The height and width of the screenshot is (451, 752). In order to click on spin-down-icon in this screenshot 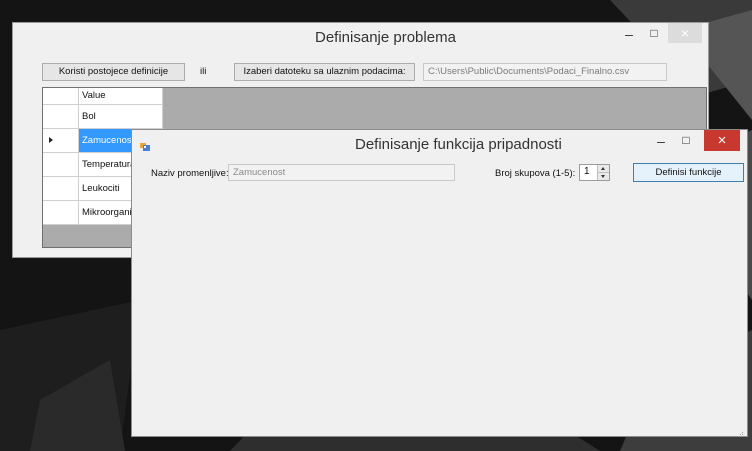, I will do `click(603, 176)`.